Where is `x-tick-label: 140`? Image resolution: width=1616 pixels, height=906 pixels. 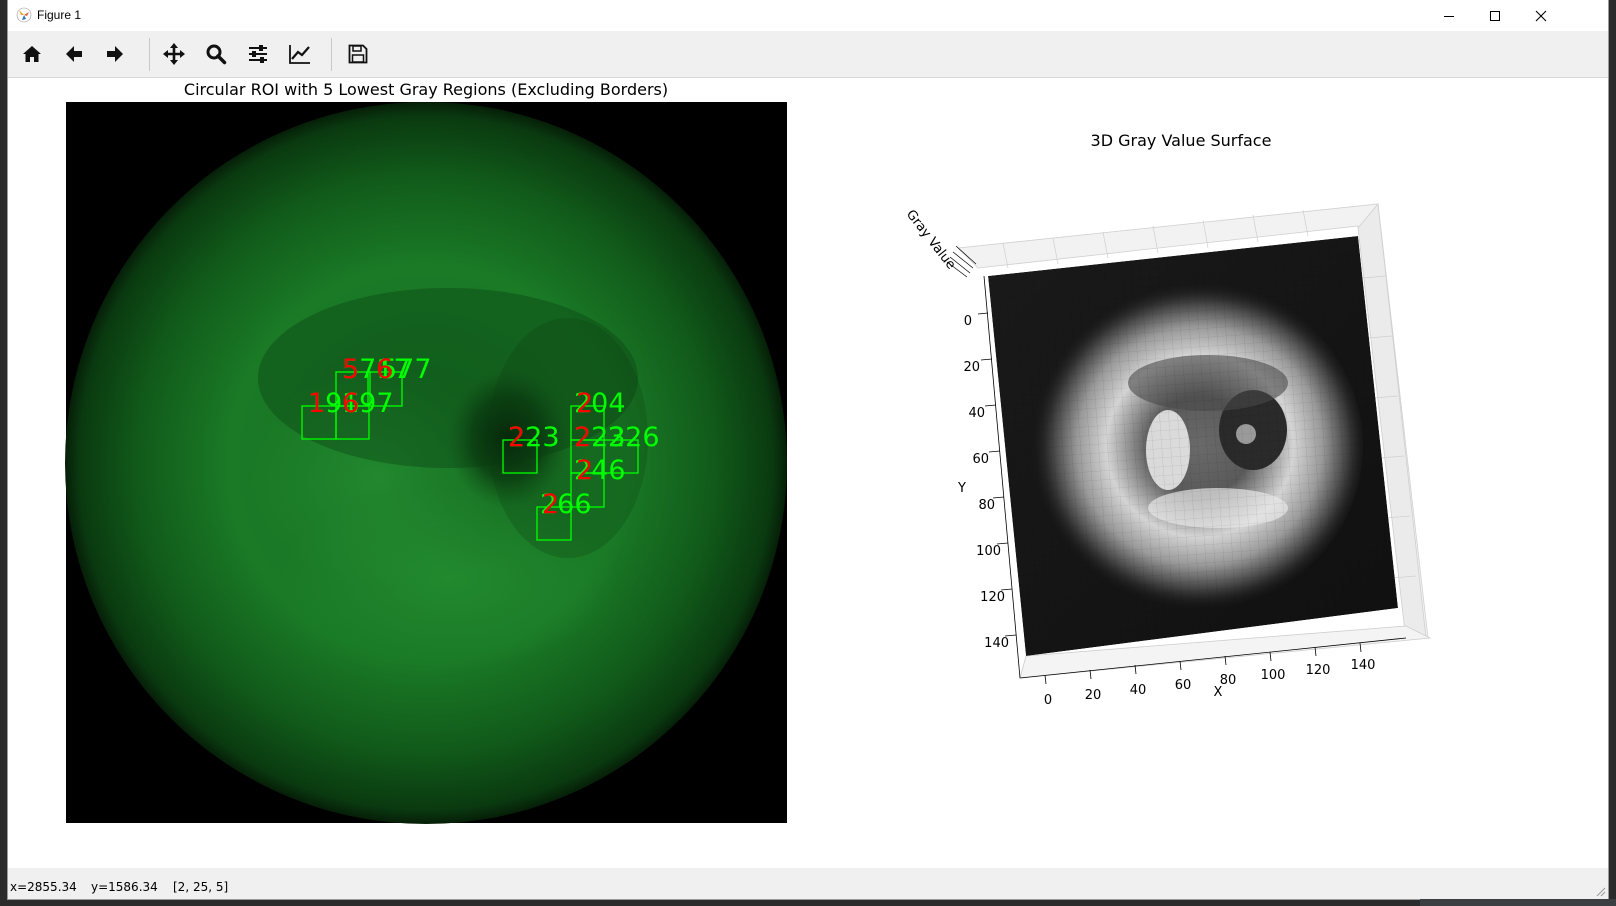 x-tick-label: 140 is located at coordinates (1363, 665).